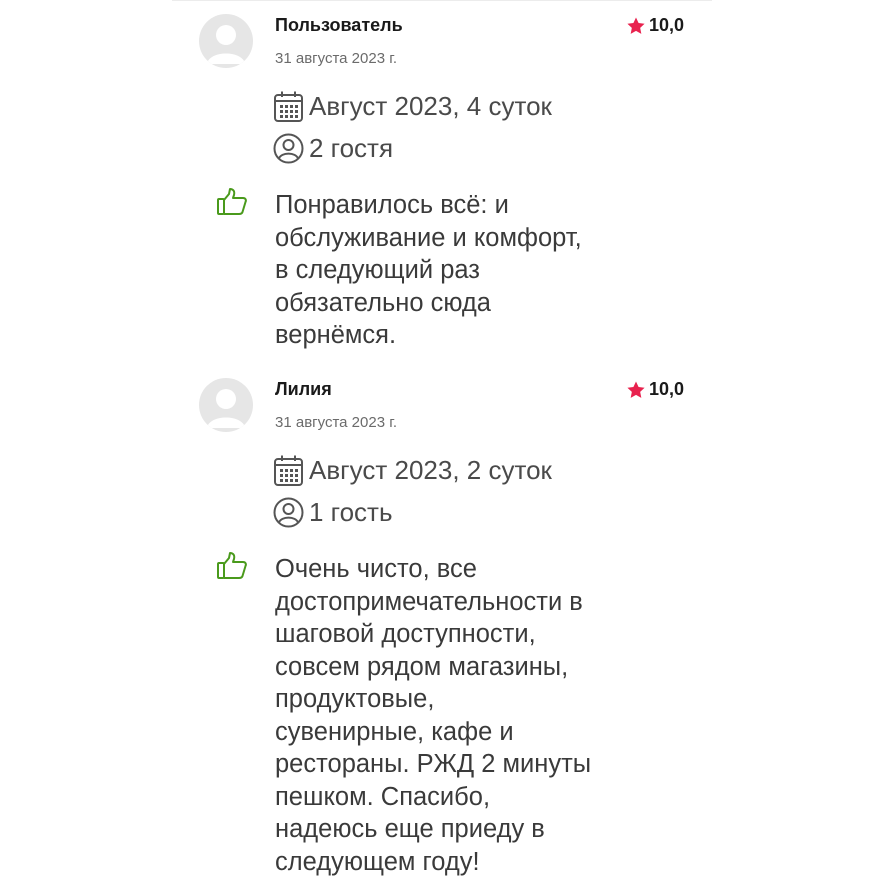  I want to click on review-author: Лилия, so click(303, 389).